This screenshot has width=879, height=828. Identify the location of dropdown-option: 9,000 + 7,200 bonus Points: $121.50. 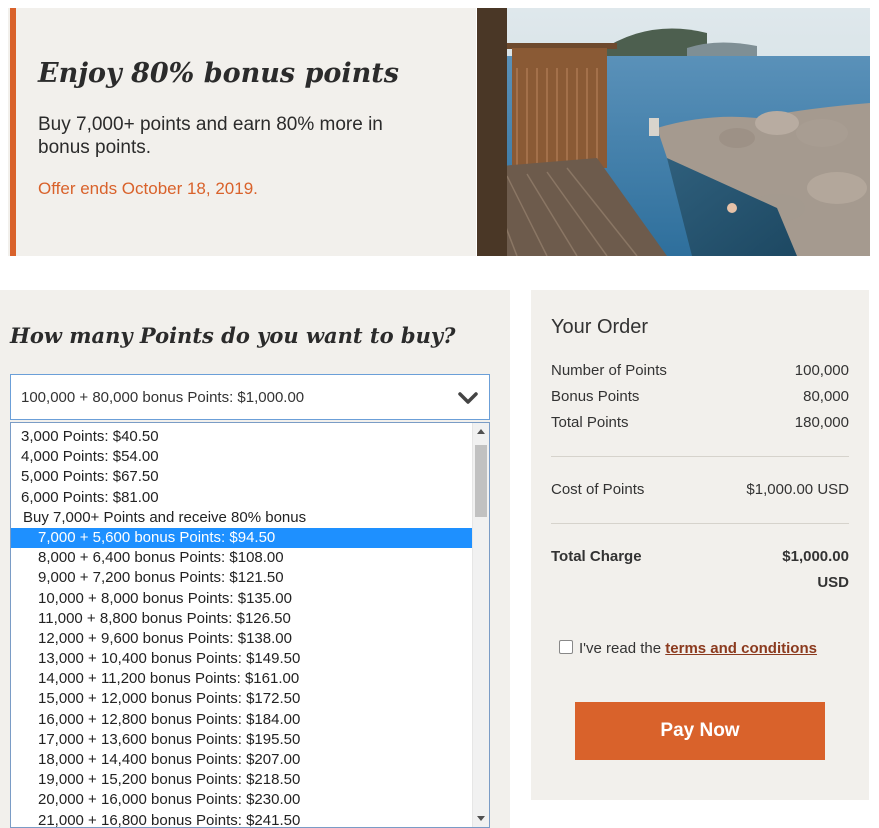
(242, 578).